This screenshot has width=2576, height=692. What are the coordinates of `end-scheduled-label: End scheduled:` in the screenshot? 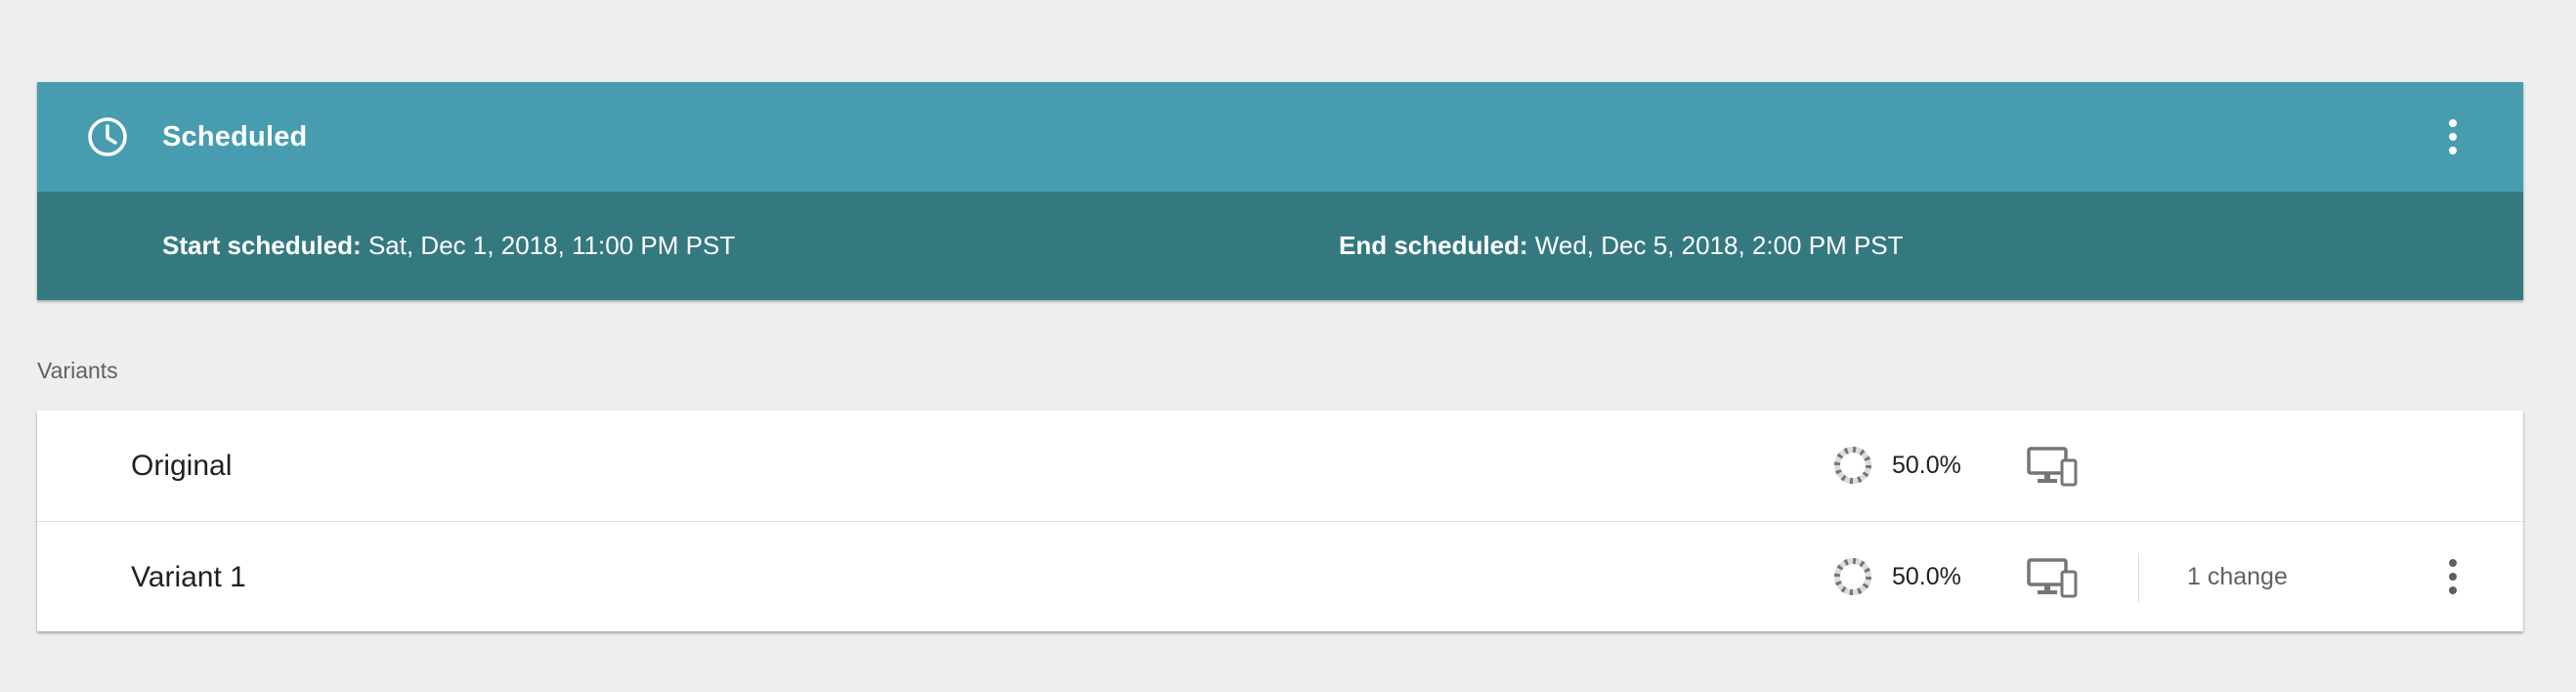 It's located at (1434, 245).